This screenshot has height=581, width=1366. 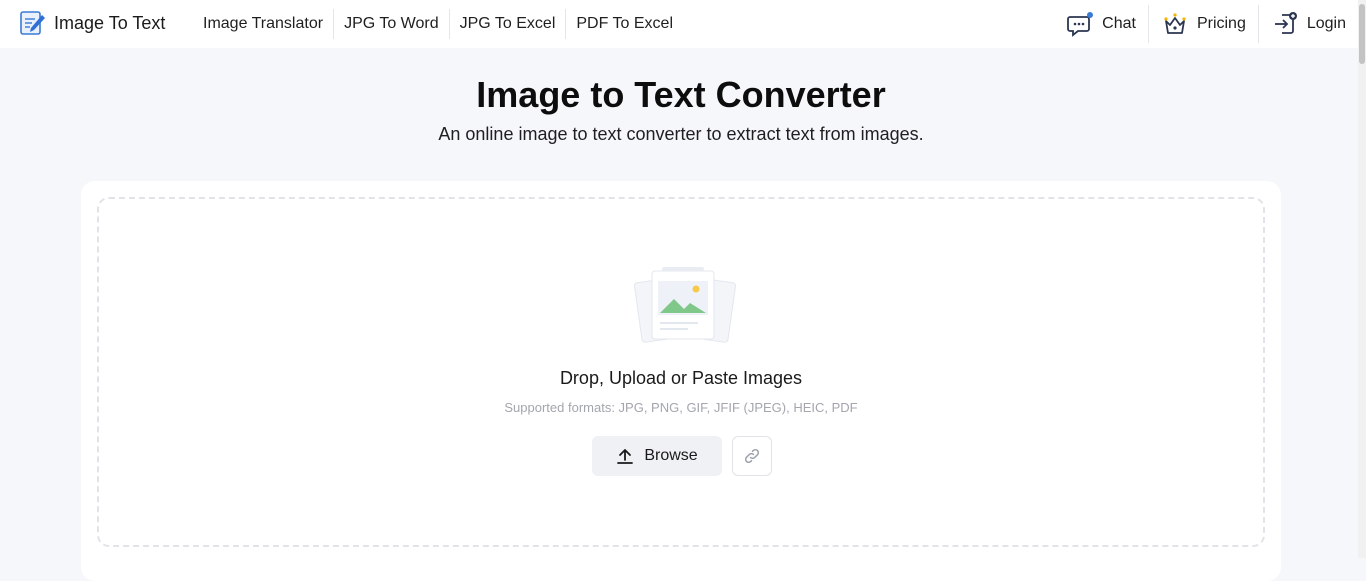 I want to click on chat-button: Chat, so click(x=1101, y=24).